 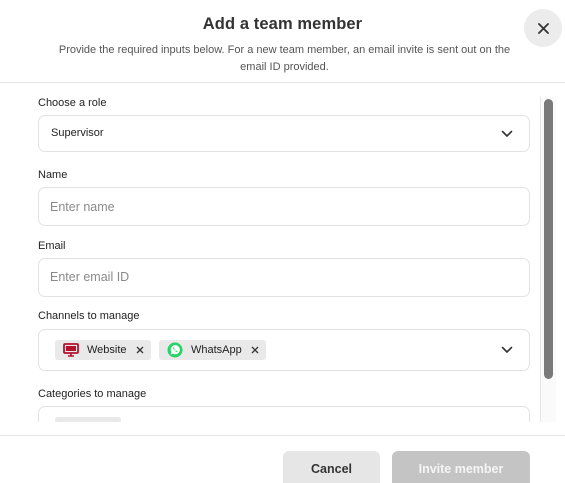 What do you see at coordinates (284, 414) in the screenshot?
I see `categories-select` at bounding box center [284, 414].